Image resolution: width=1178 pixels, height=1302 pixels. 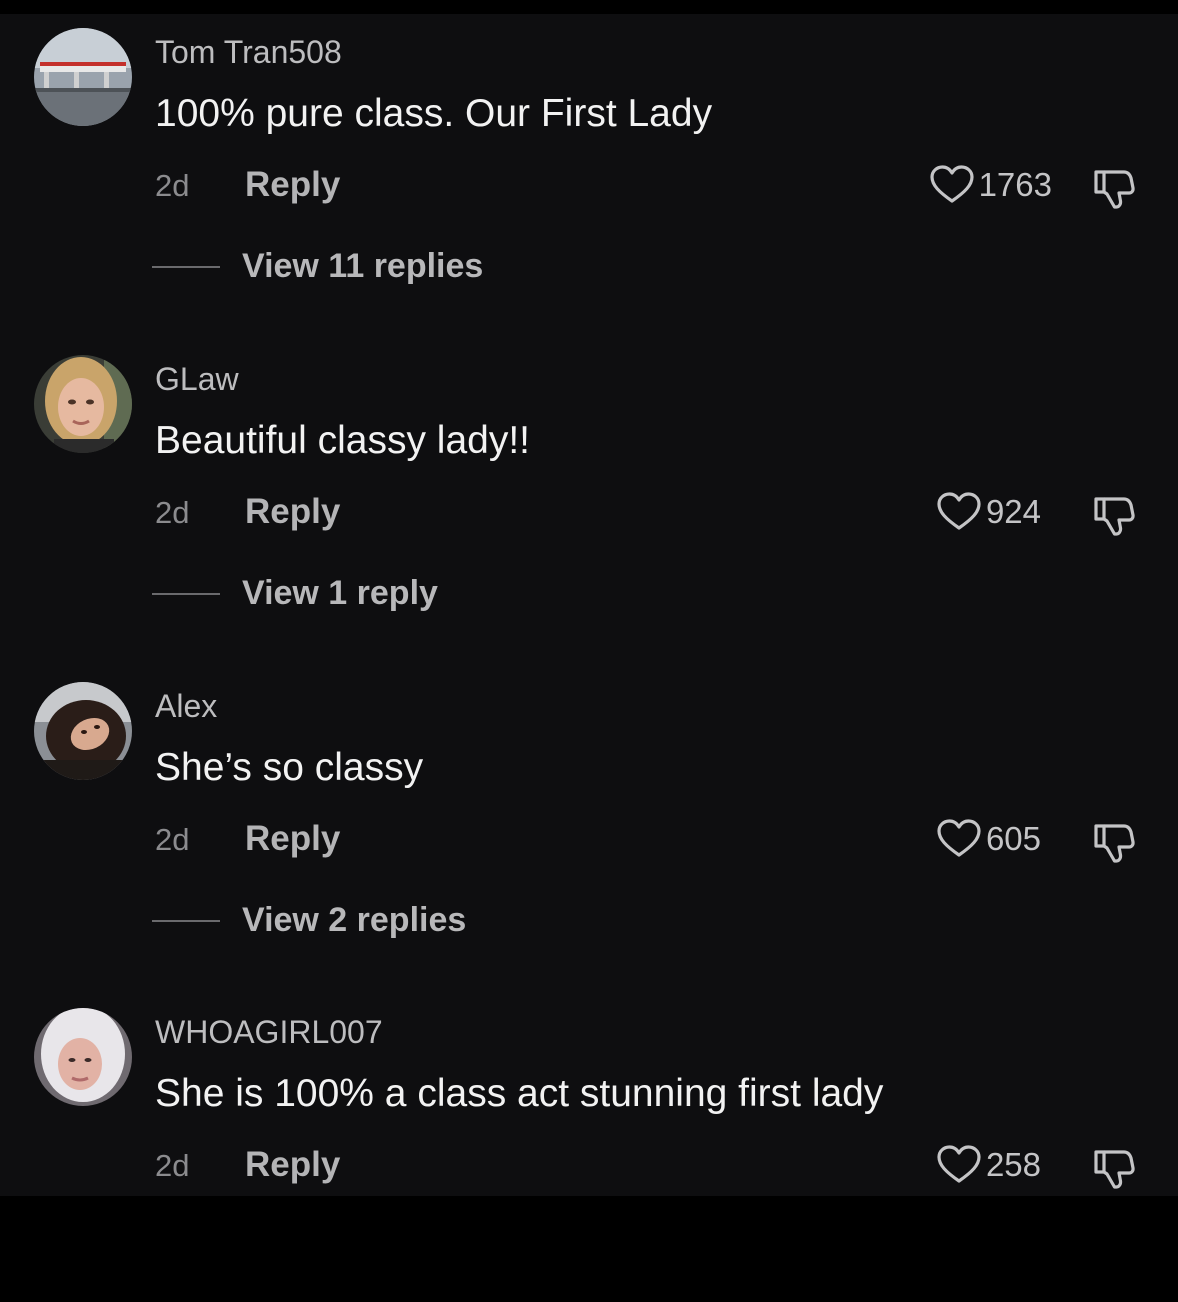 What do you see at coordinates (363, 266) in the screenshot?
I see `view-replies-label: View 11 replies` at bounding box center [363, 266].